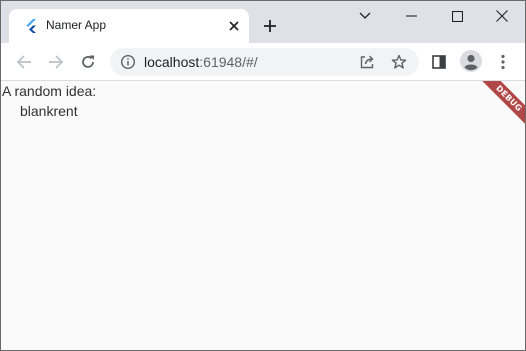  I want to click on address-bar: localhost:61948/#/, so click(264, 62).